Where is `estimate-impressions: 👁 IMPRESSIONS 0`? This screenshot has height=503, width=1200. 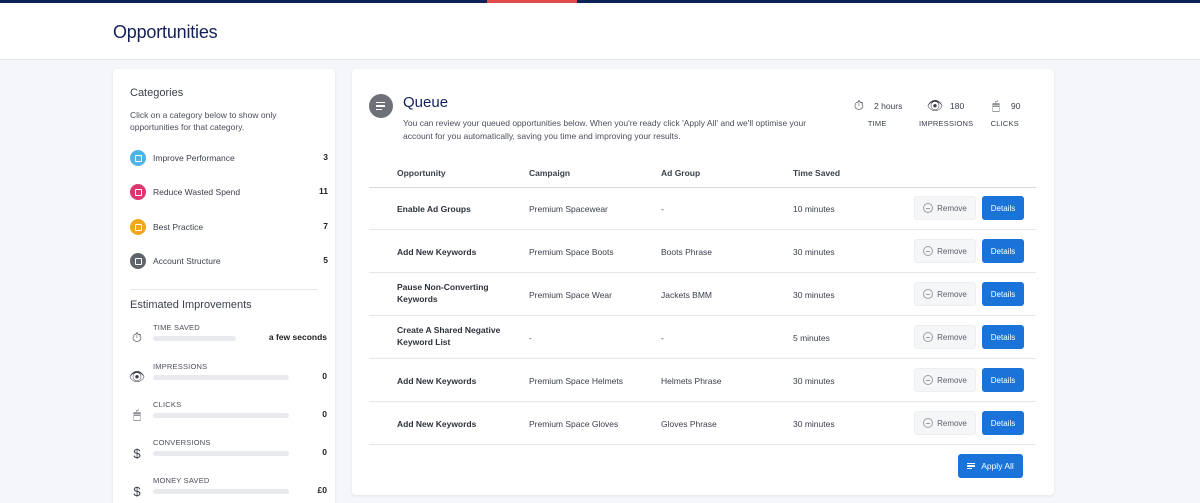 estimate-impressions: 👁 IMPRESSIONS 0 is located at coordinates (227, 377).